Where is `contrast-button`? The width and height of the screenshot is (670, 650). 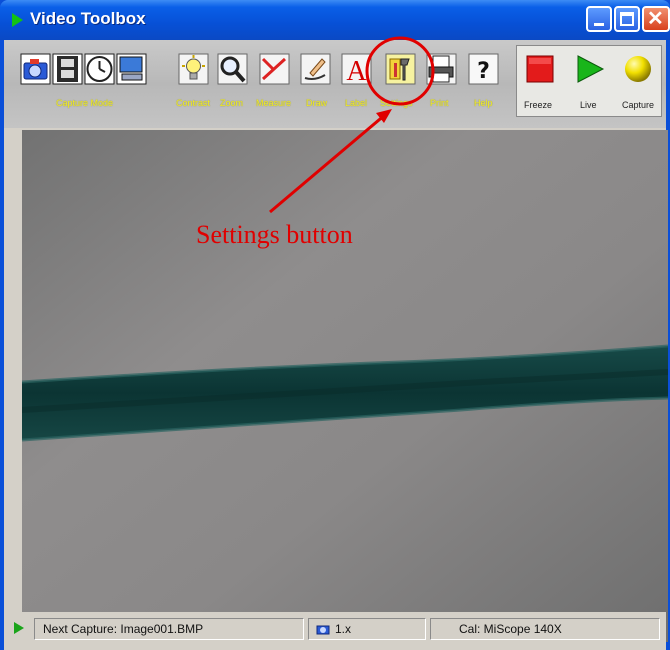
contrast-button is located at coordinates (193, 69).